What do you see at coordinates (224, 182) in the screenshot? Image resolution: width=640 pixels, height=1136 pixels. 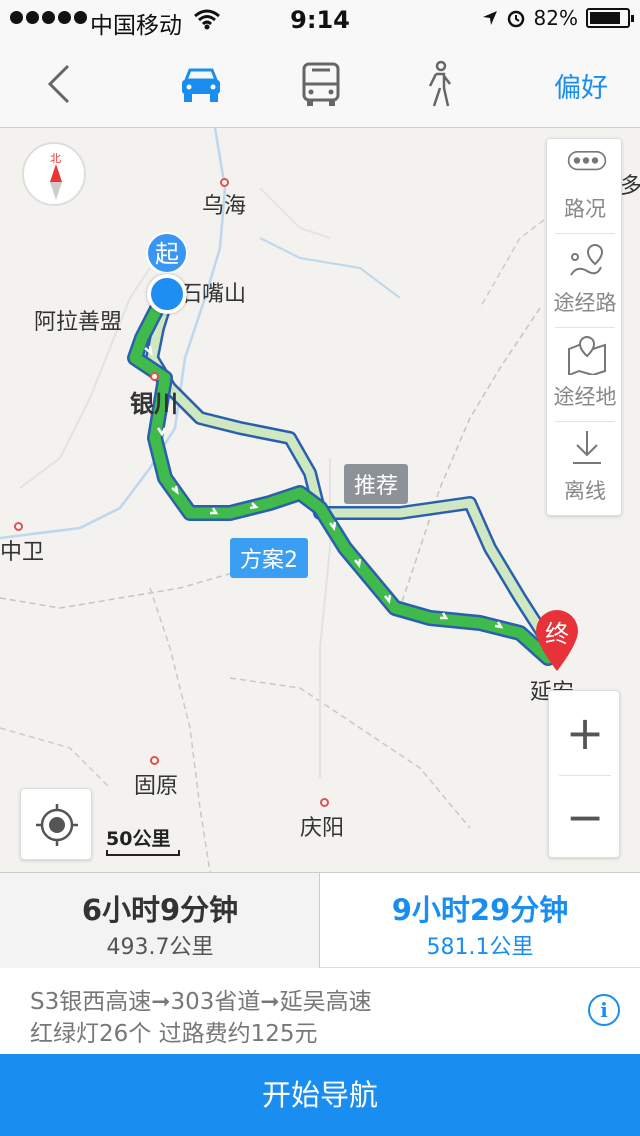 I see `city-dot-wuhai` at bounding box center [224, 182].